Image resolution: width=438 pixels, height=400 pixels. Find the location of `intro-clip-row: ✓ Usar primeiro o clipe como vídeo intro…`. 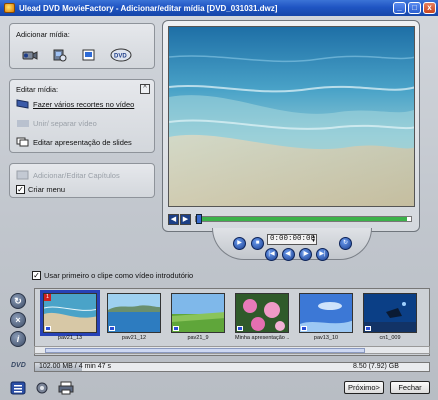

intro-clip-row: ✓ Usar primeiro o clipe como vídeo intro… is located at coordinates (112, 275).